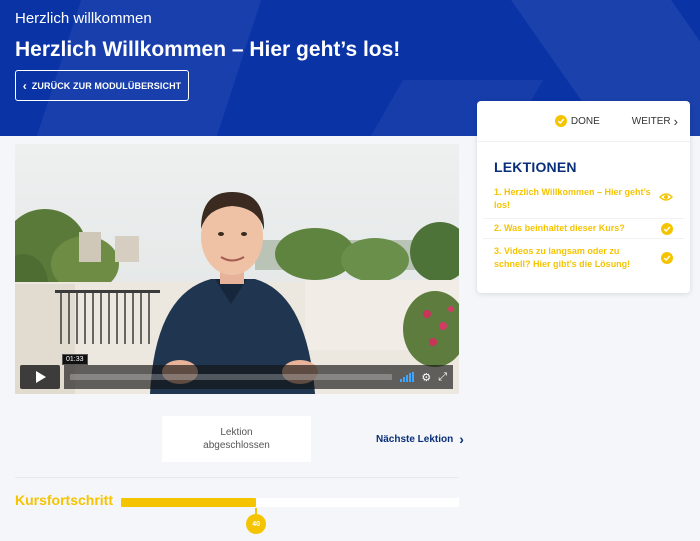  I want to click on volume-icon, so click(407, 377).